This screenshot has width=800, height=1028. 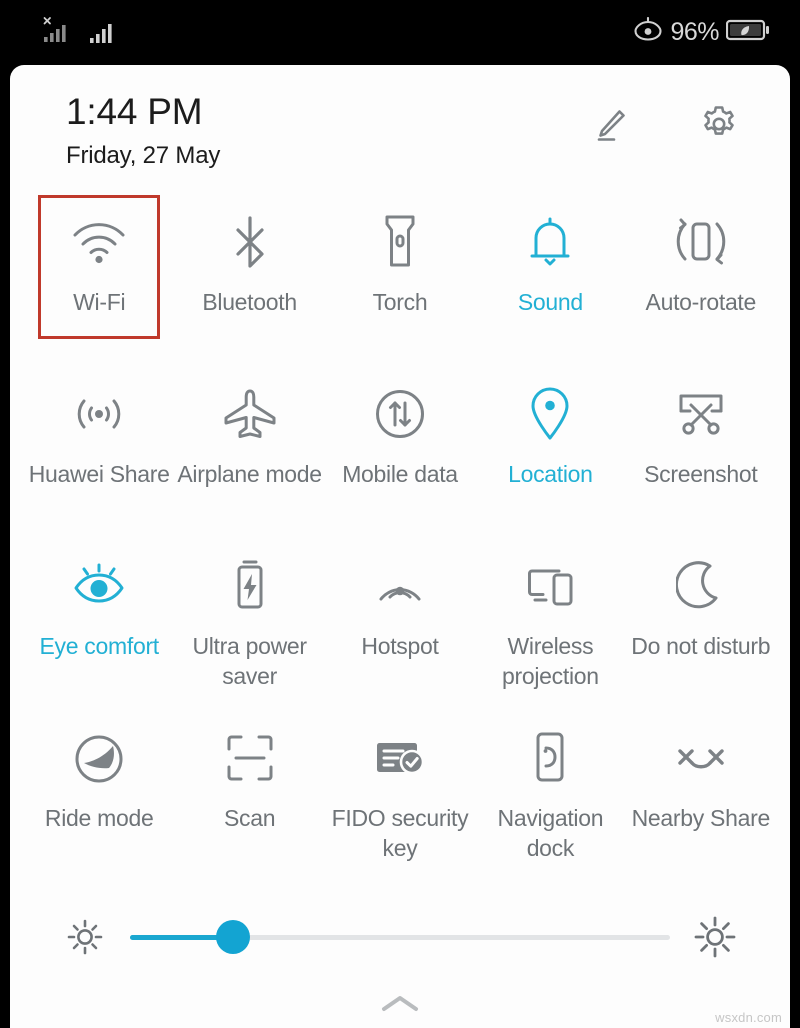 I want to click on tile-location: Location, so click(x=550, y=455).